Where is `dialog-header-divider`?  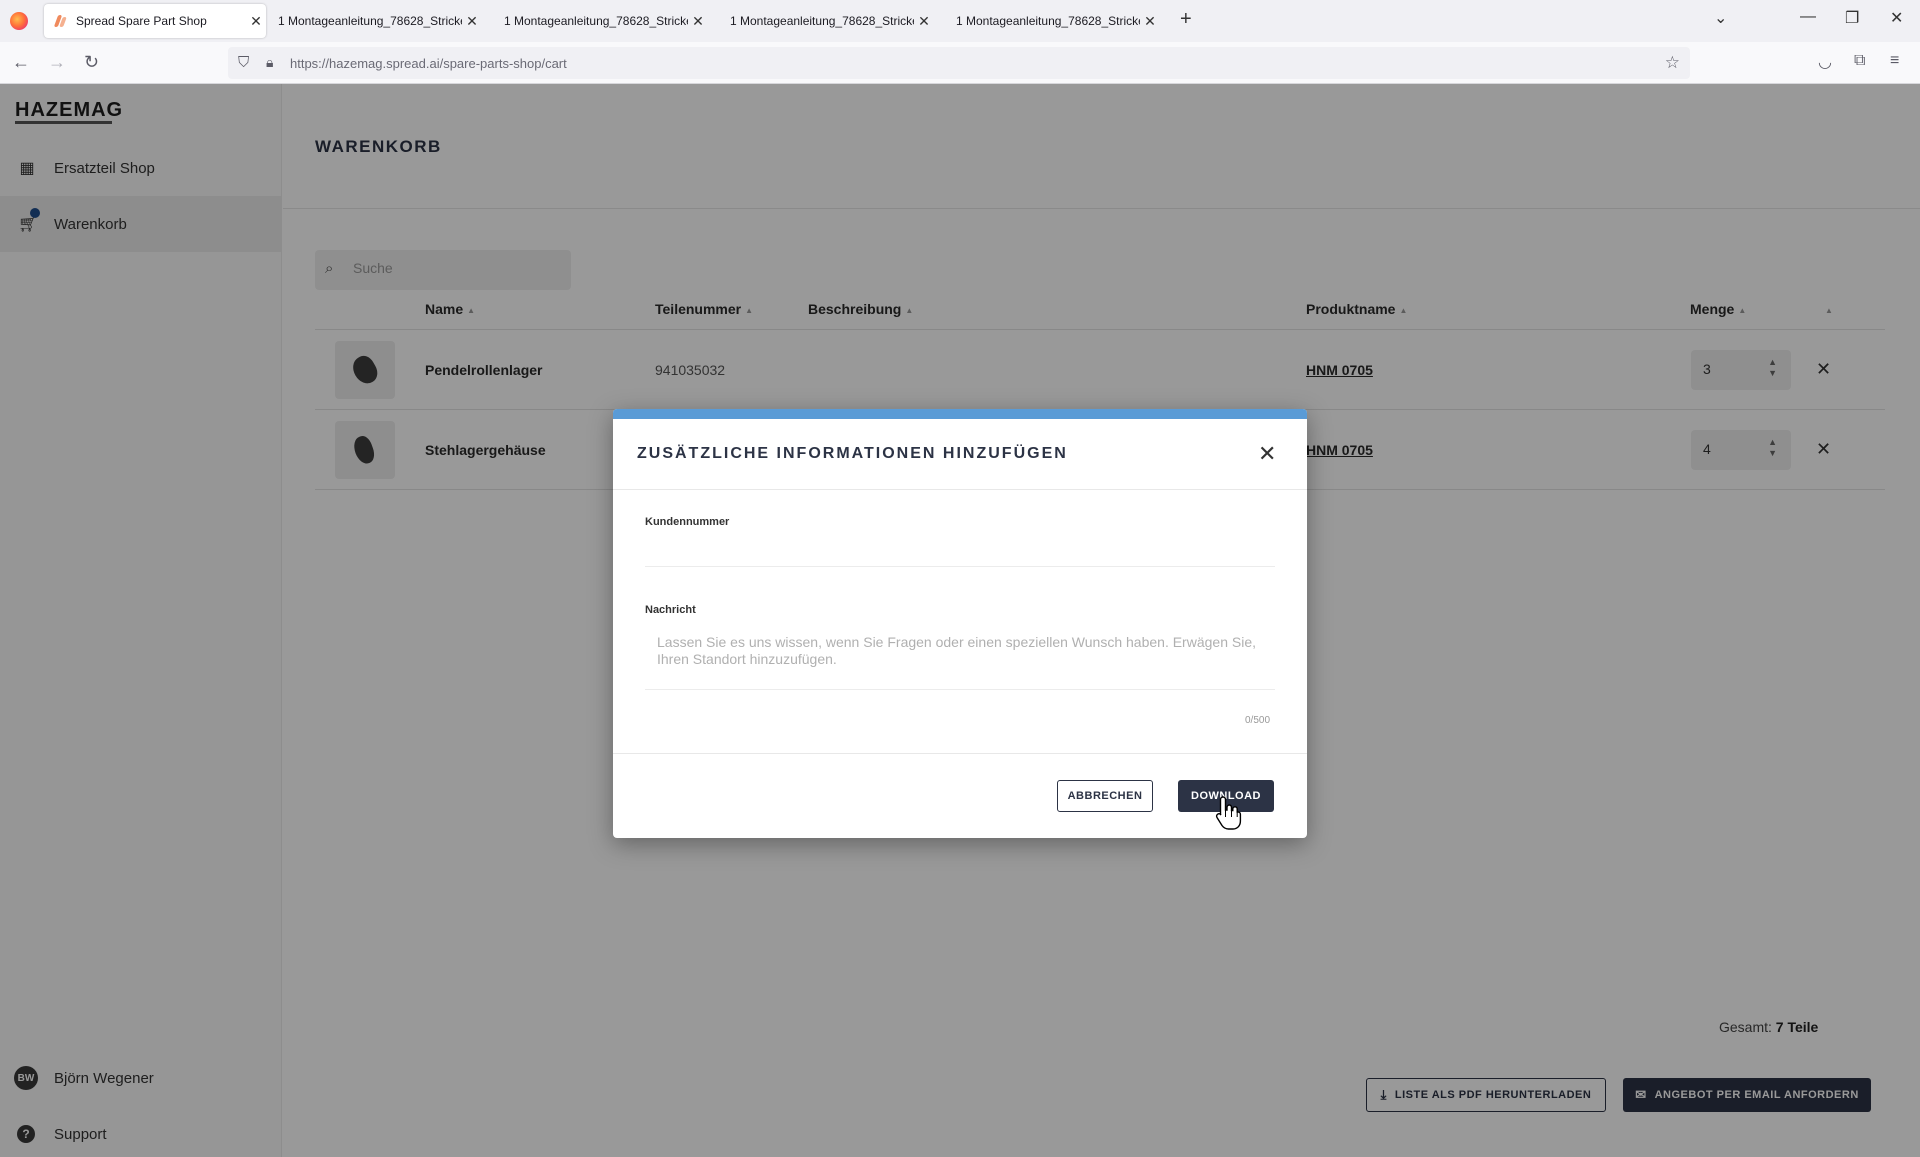
dialog-header-divider is located at coordinates (960, 489).